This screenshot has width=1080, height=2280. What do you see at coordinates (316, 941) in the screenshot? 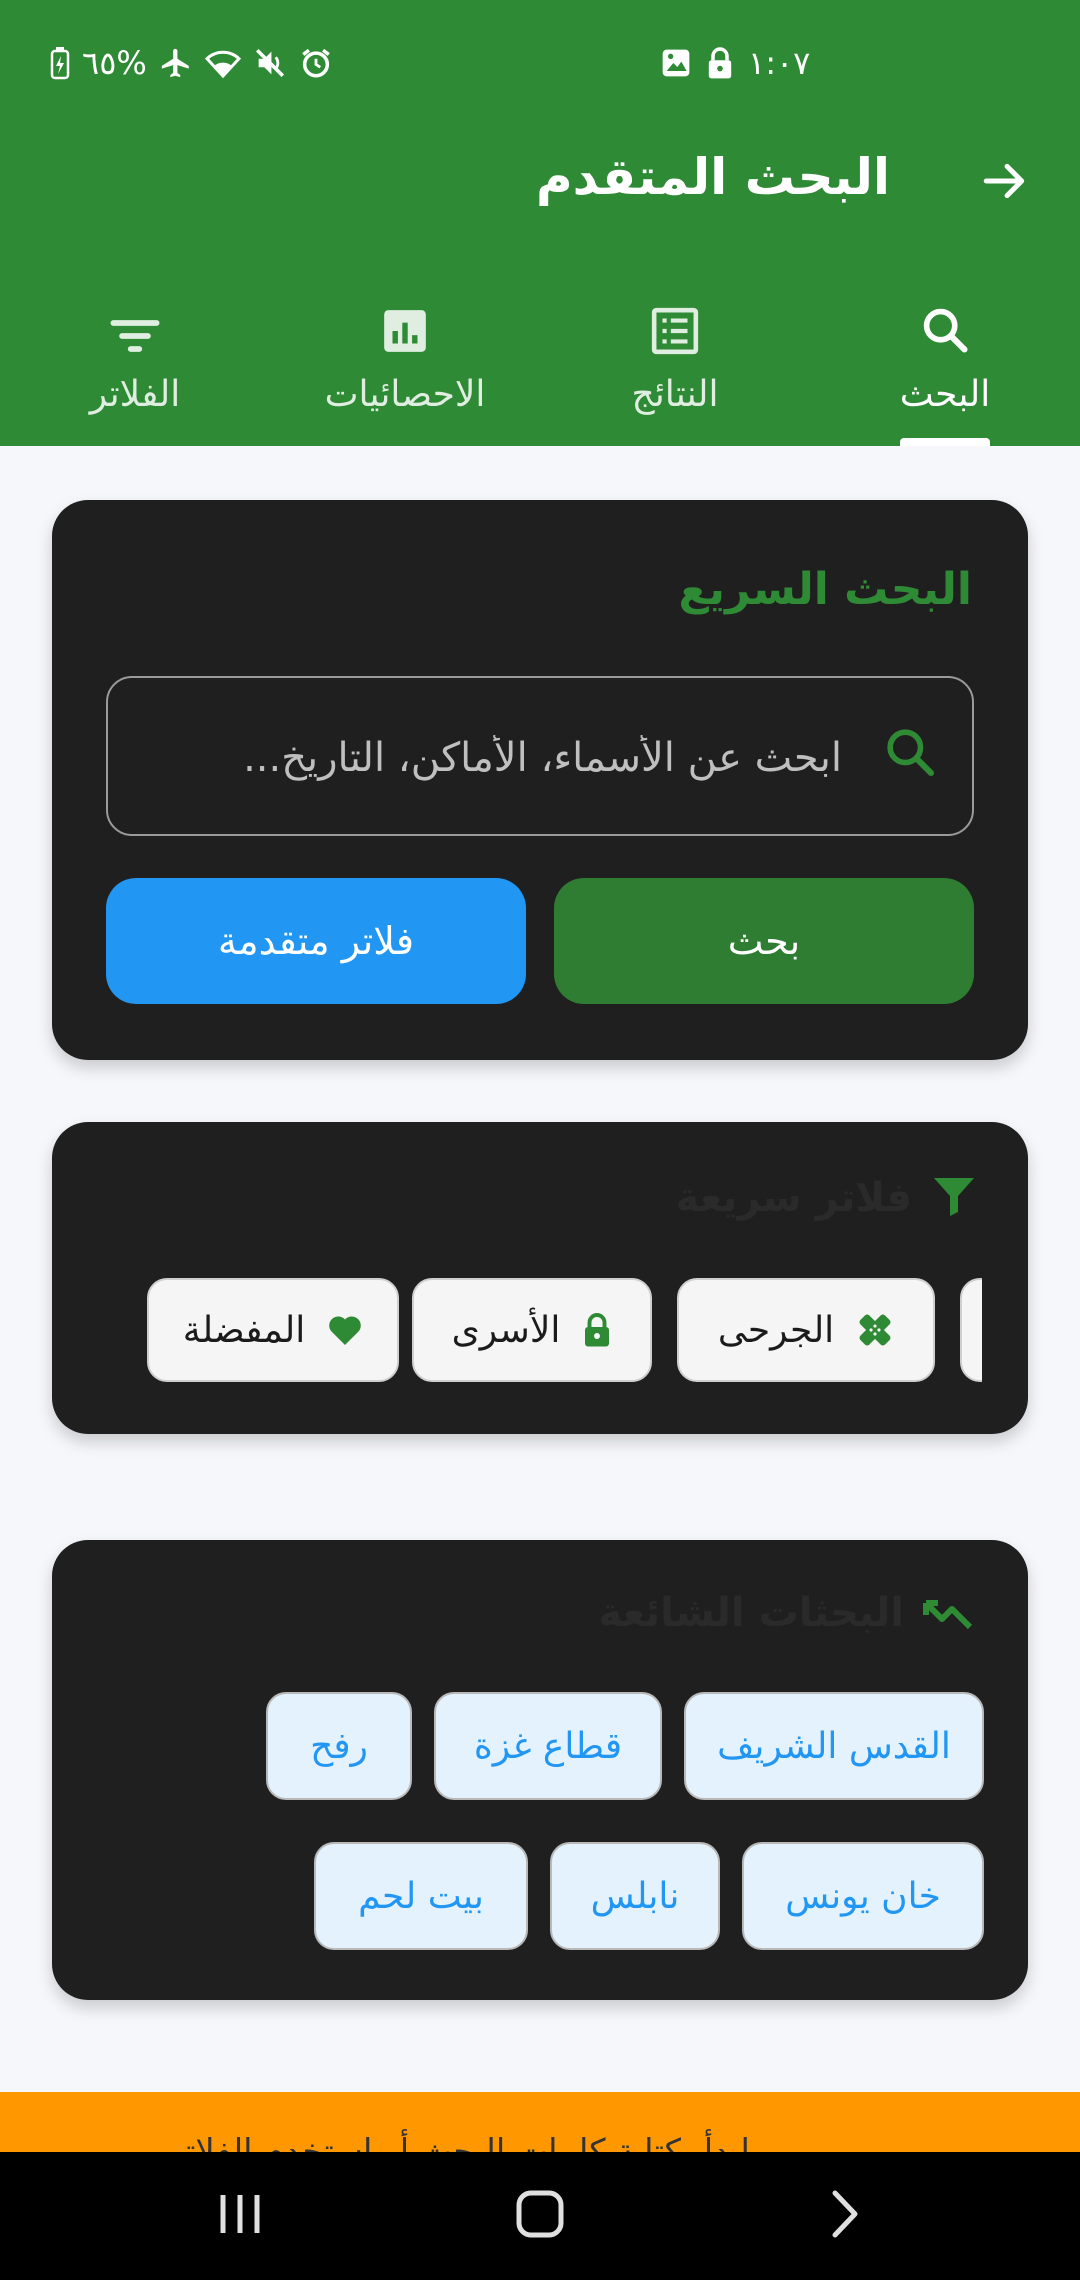
I see `advanced-filters-button: فلاتر متقدمة` at bounding box center [316, 941].